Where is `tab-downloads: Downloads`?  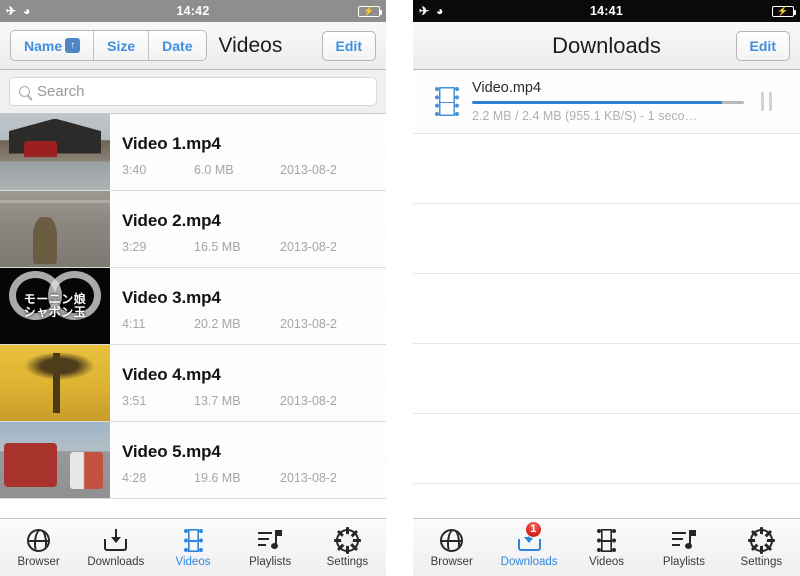 tab-downloads: Downloads is located at coordinates (115, 547).